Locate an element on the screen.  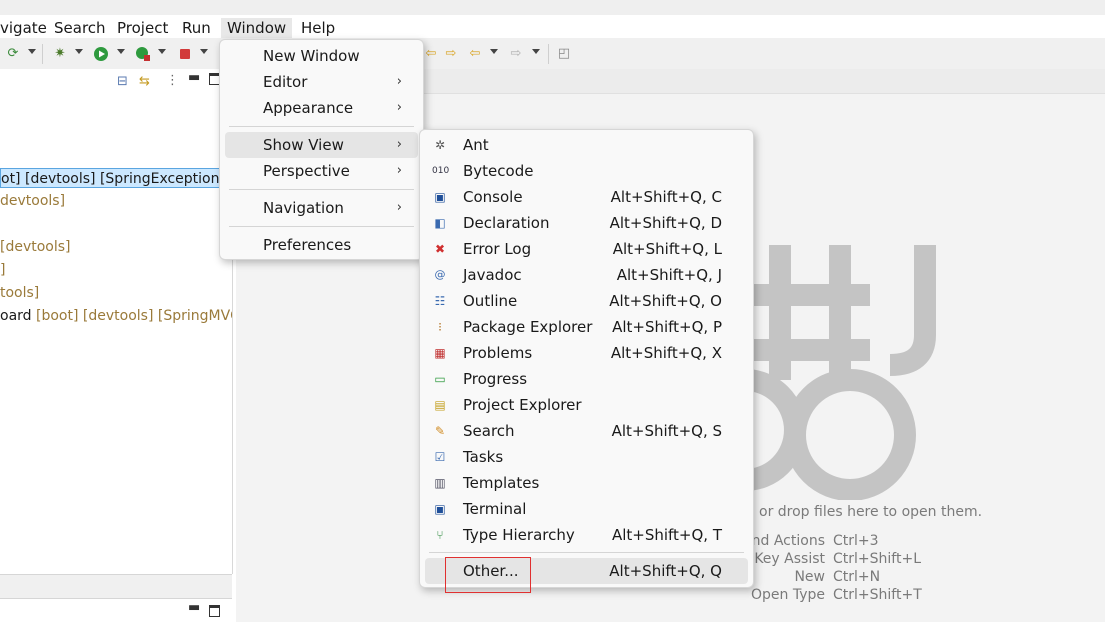
menu-item-label: Templates is located at coordinates (501, 483).